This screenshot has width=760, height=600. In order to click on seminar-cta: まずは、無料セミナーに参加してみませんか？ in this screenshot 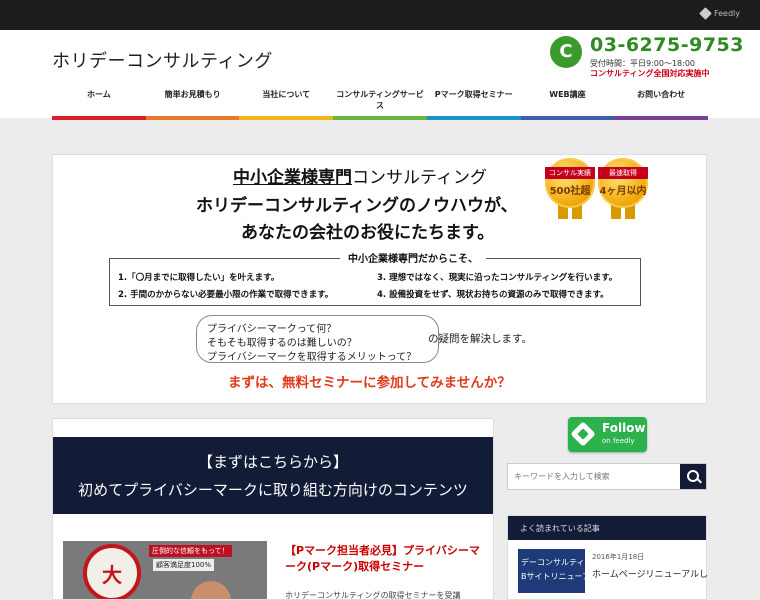, I will do `click(369, 381)`.